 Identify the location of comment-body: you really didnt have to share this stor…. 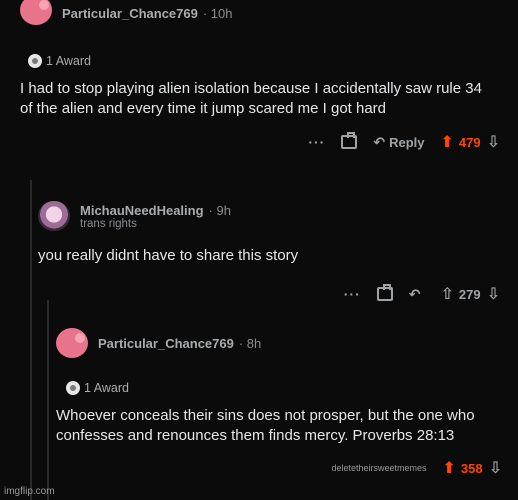
(168, 255).